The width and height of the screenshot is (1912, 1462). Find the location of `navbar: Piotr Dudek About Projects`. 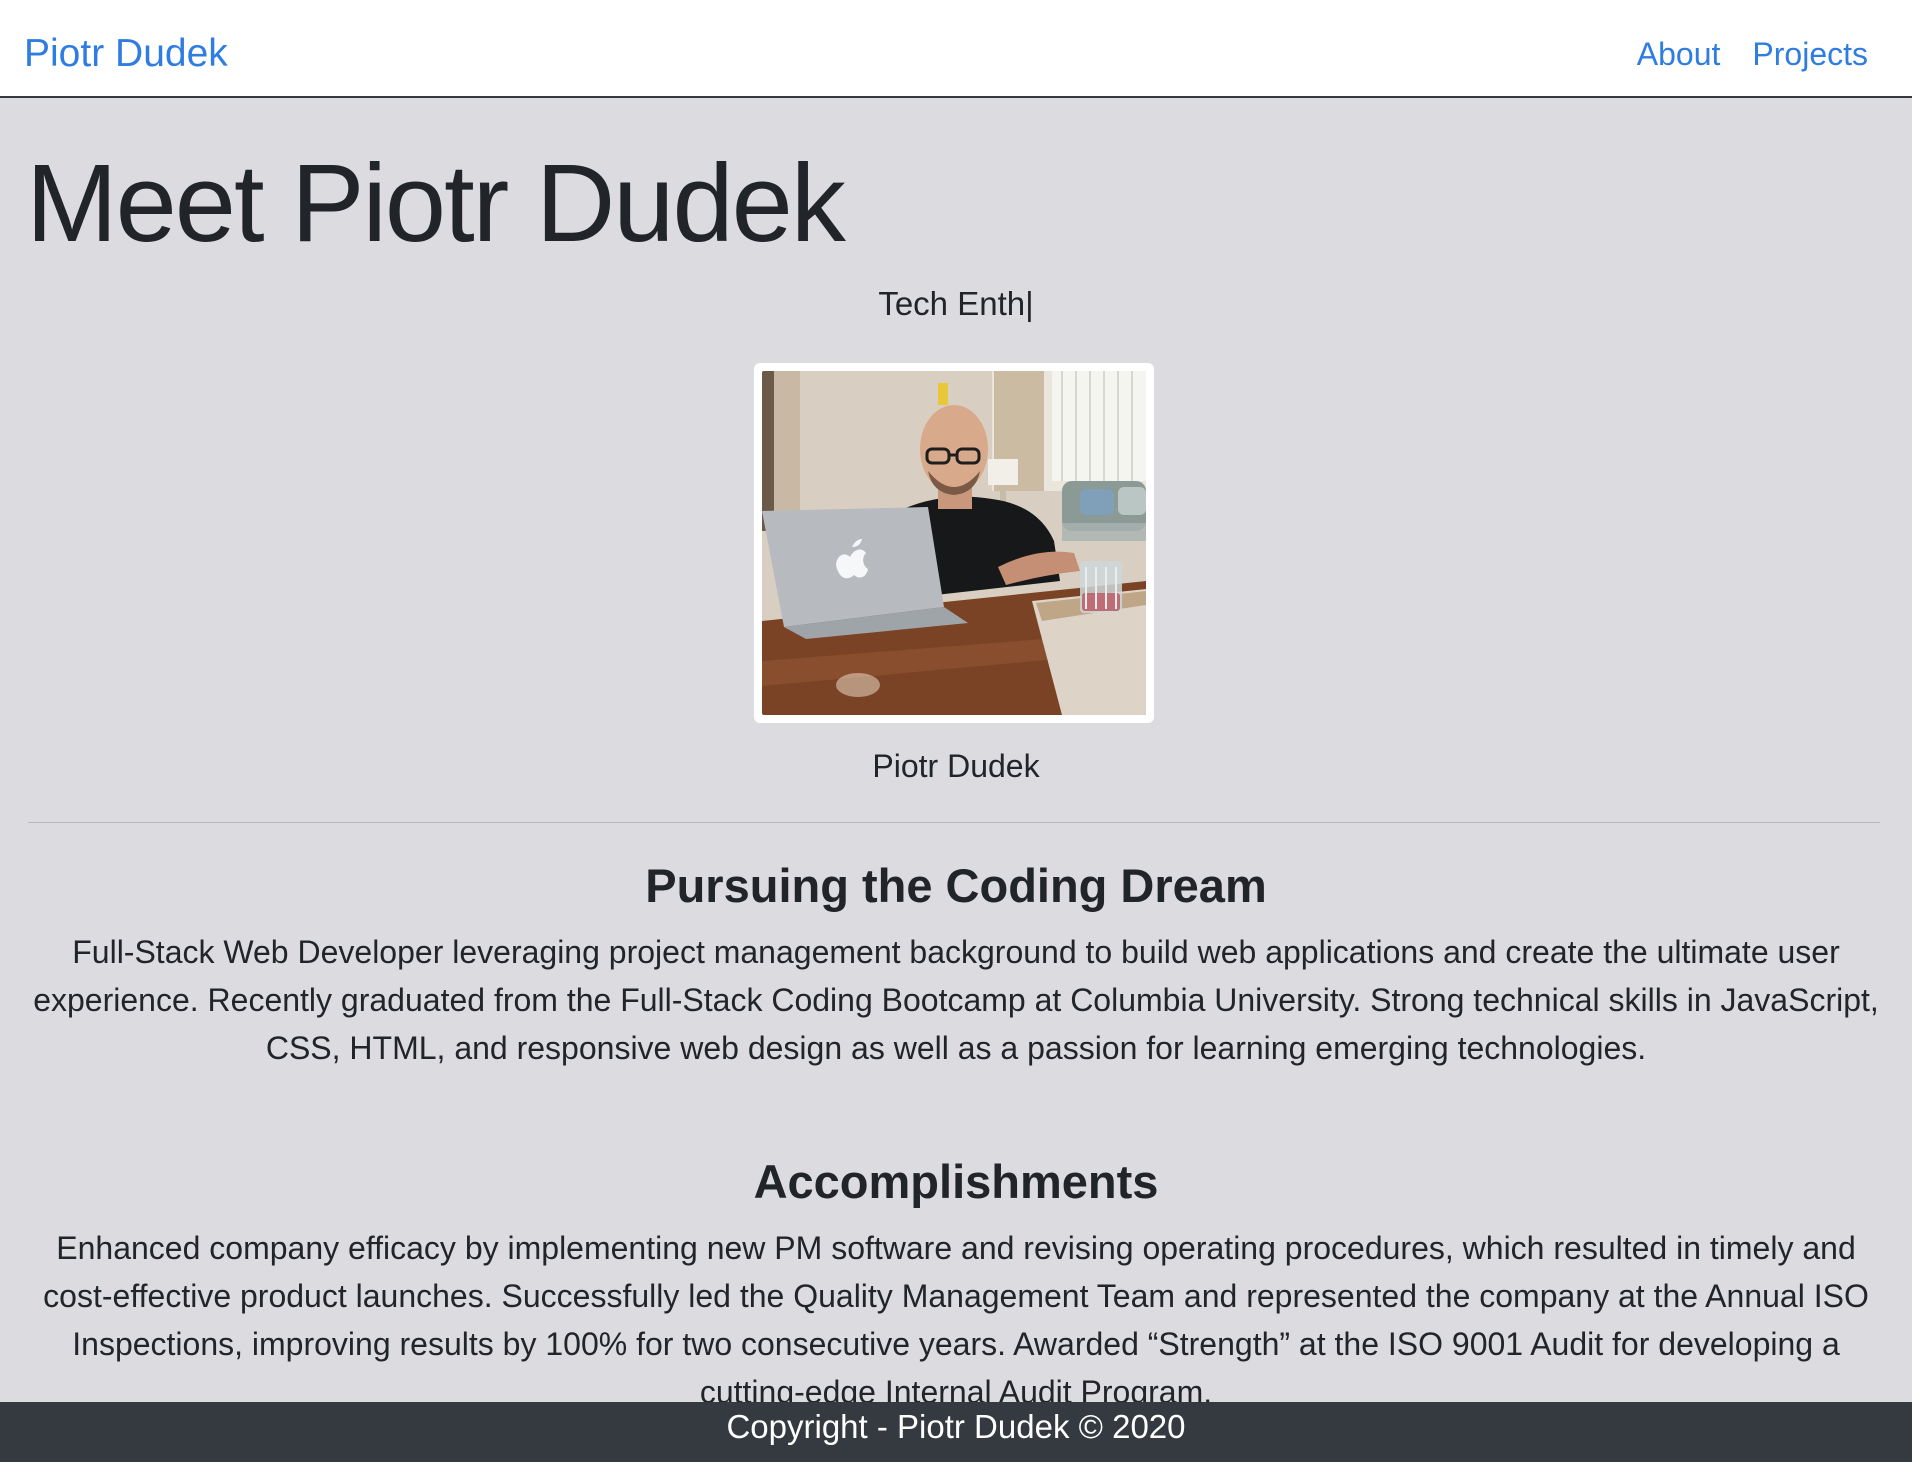

navbar: Piotr Dudek About Projects is located at coordinates (956, 49).